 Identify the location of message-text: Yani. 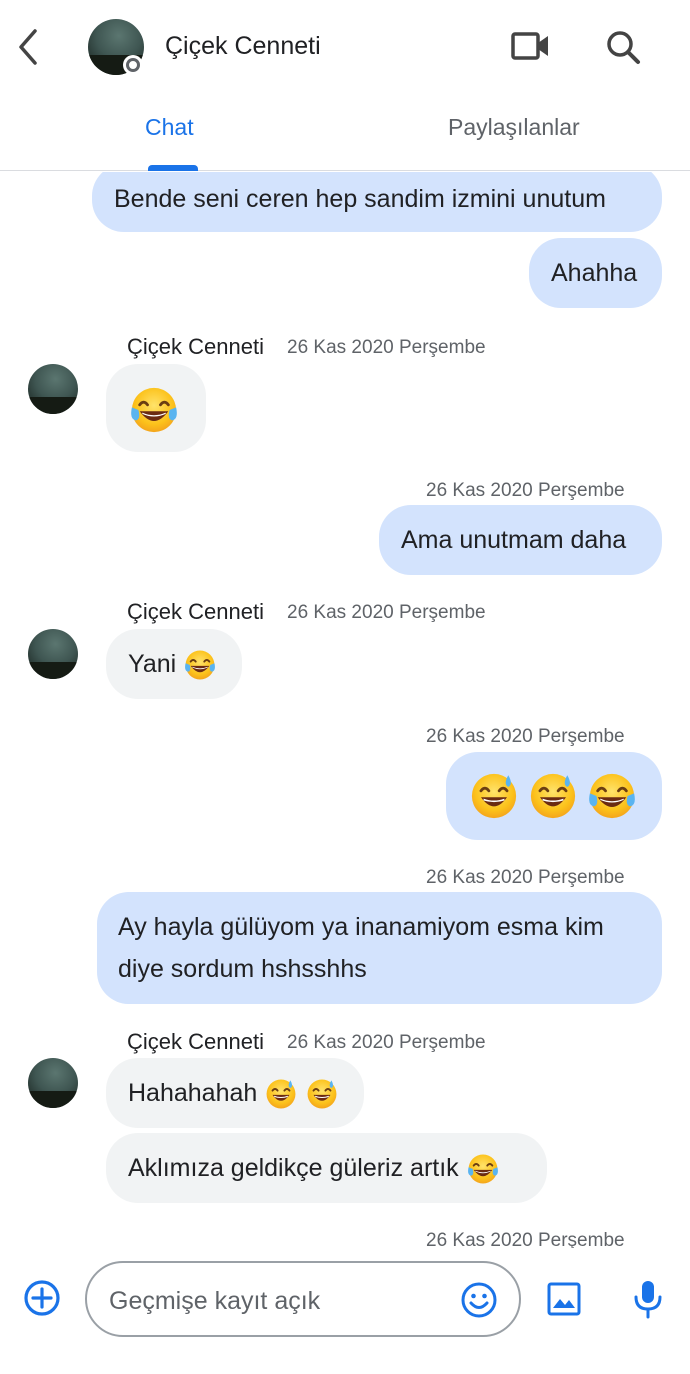
(152, 664).